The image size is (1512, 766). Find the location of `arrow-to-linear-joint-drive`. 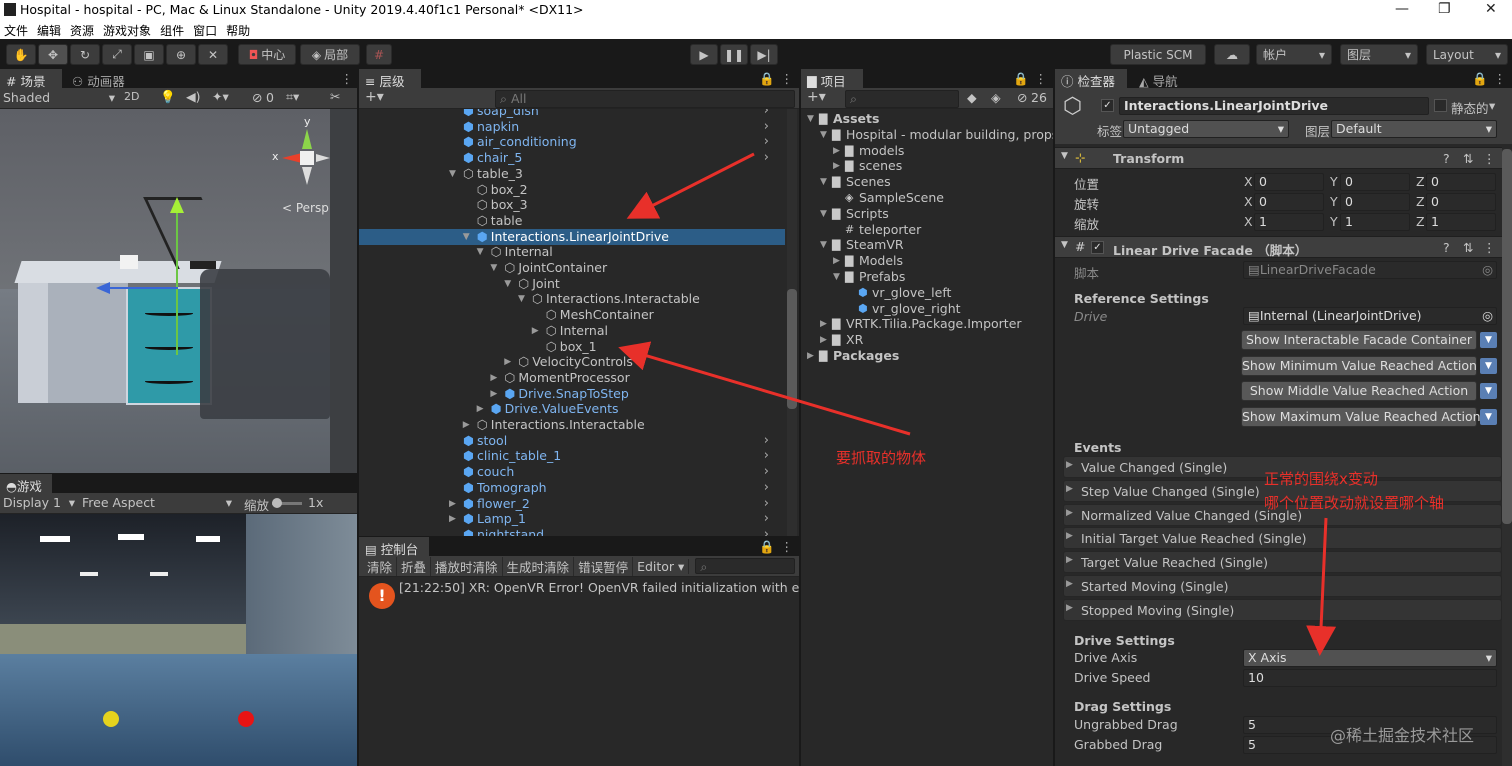

arrow-to-linear-joint-drive is located at coordinates (690, 185).